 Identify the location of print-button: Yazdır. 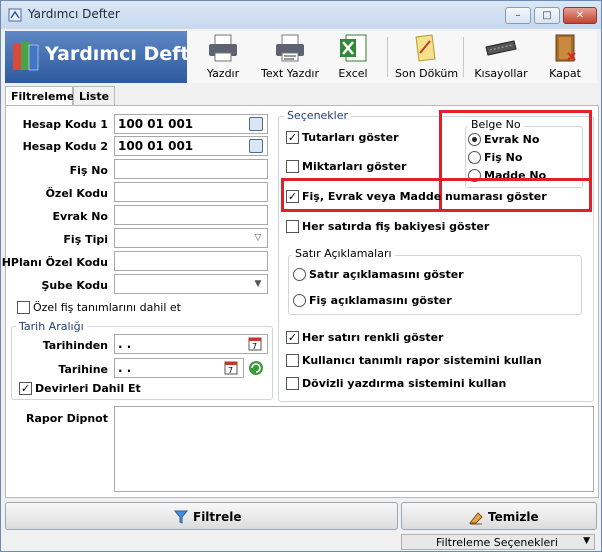
(223, 57).